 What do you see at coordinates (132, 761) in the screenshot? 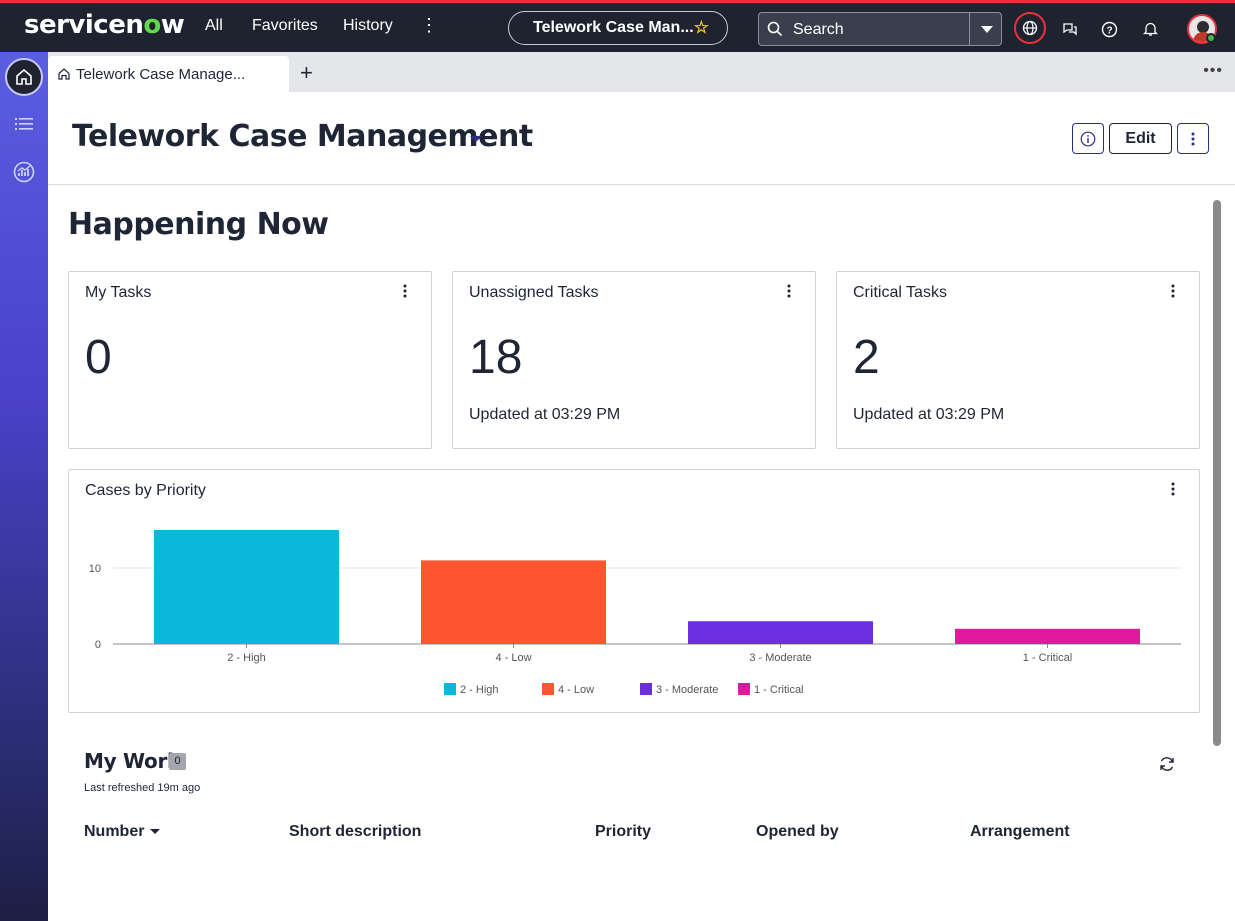
I see `my-work-title: My Work` at bounding box center [132, 761].